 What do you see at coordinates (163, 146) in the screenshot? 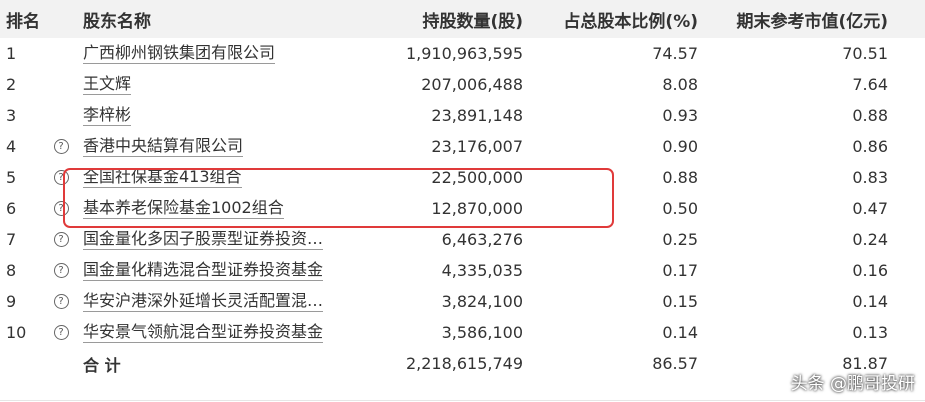
I see `shareholder-name-link: 香港中央結算有限公司` at bounding box center [163, 146].